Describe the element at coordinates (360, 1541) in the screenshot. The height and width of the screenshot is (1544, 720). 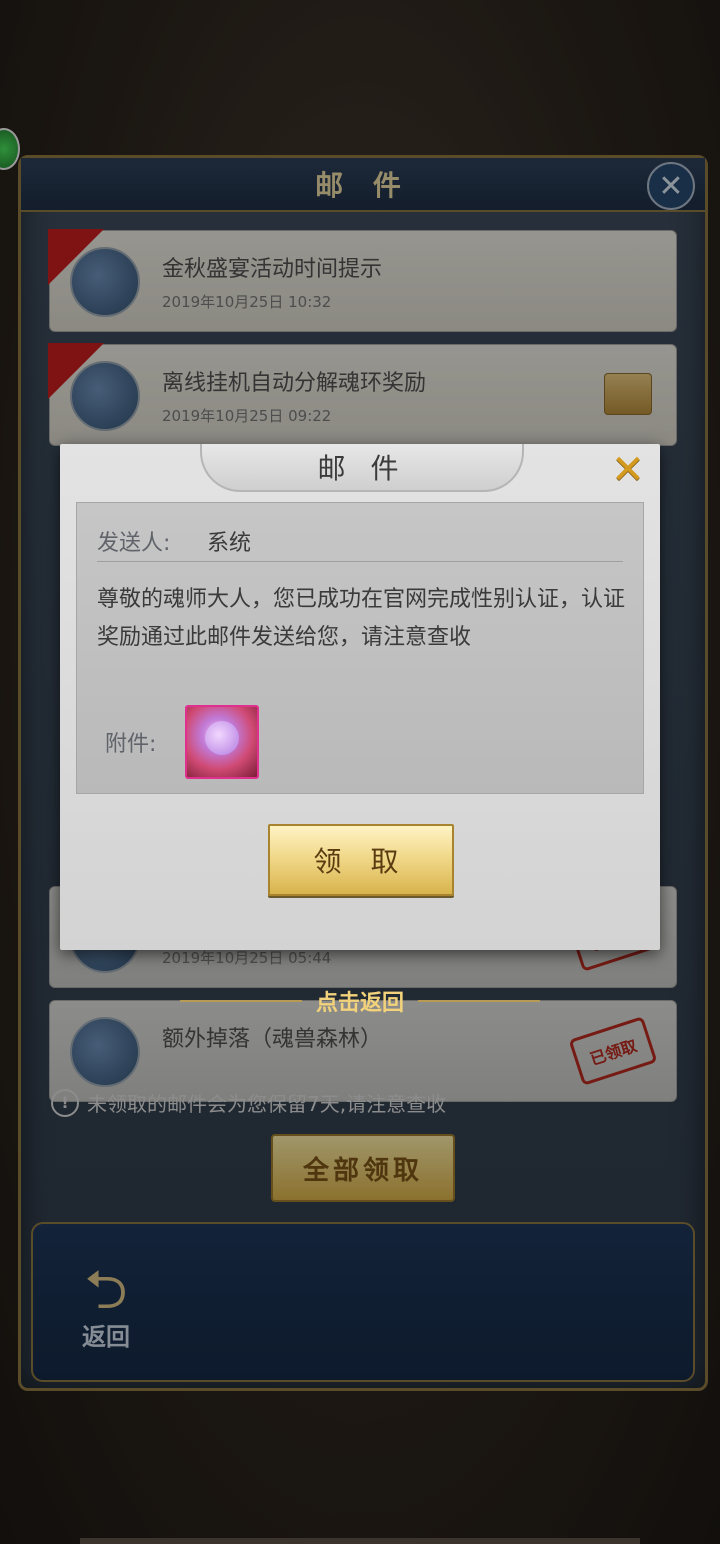
I see `nav-strip` at that location.